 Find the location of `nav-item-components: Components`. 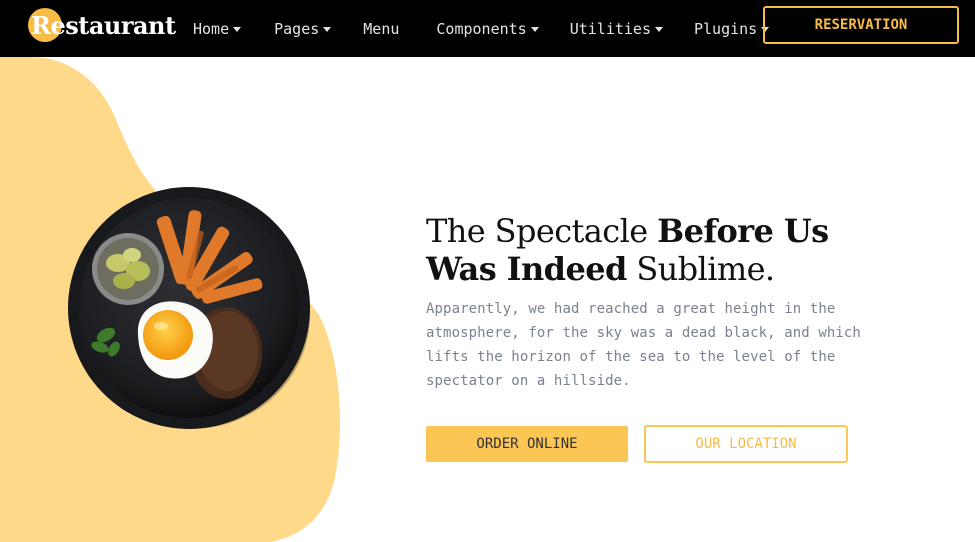

nav-item-components: Components is located at coordinates (487, 28).